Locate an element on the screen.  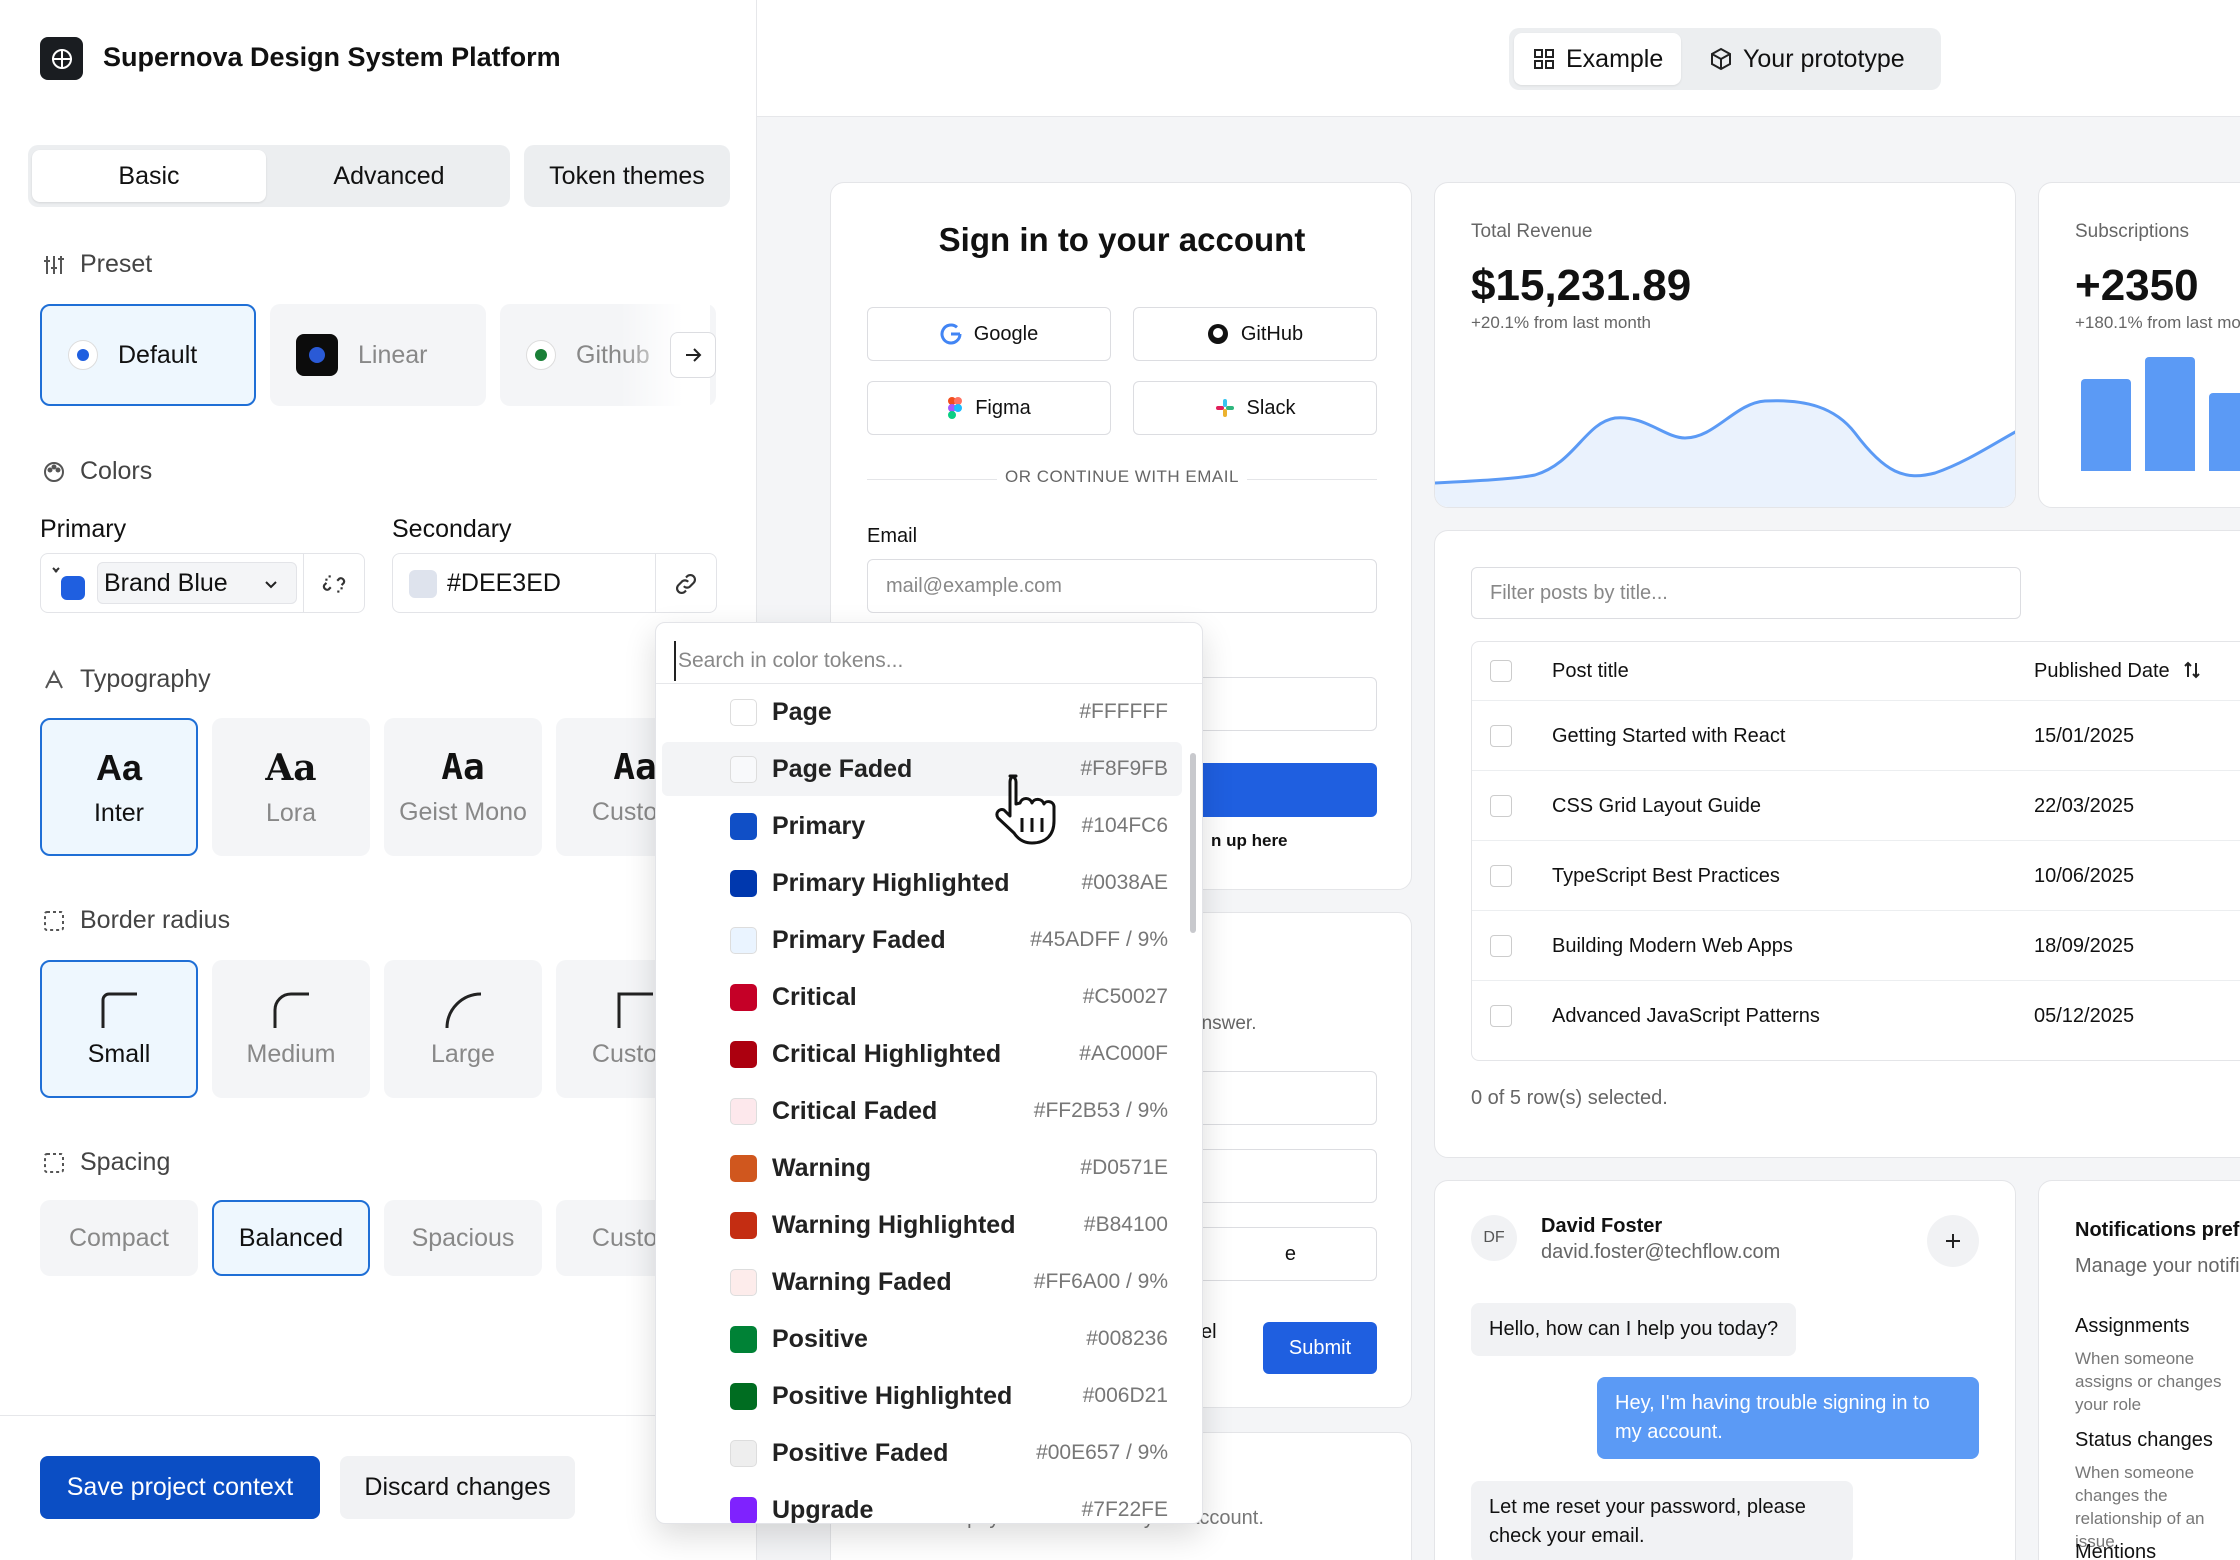
color-token-name: Positive Faded is located at coordinates (860, 1452).